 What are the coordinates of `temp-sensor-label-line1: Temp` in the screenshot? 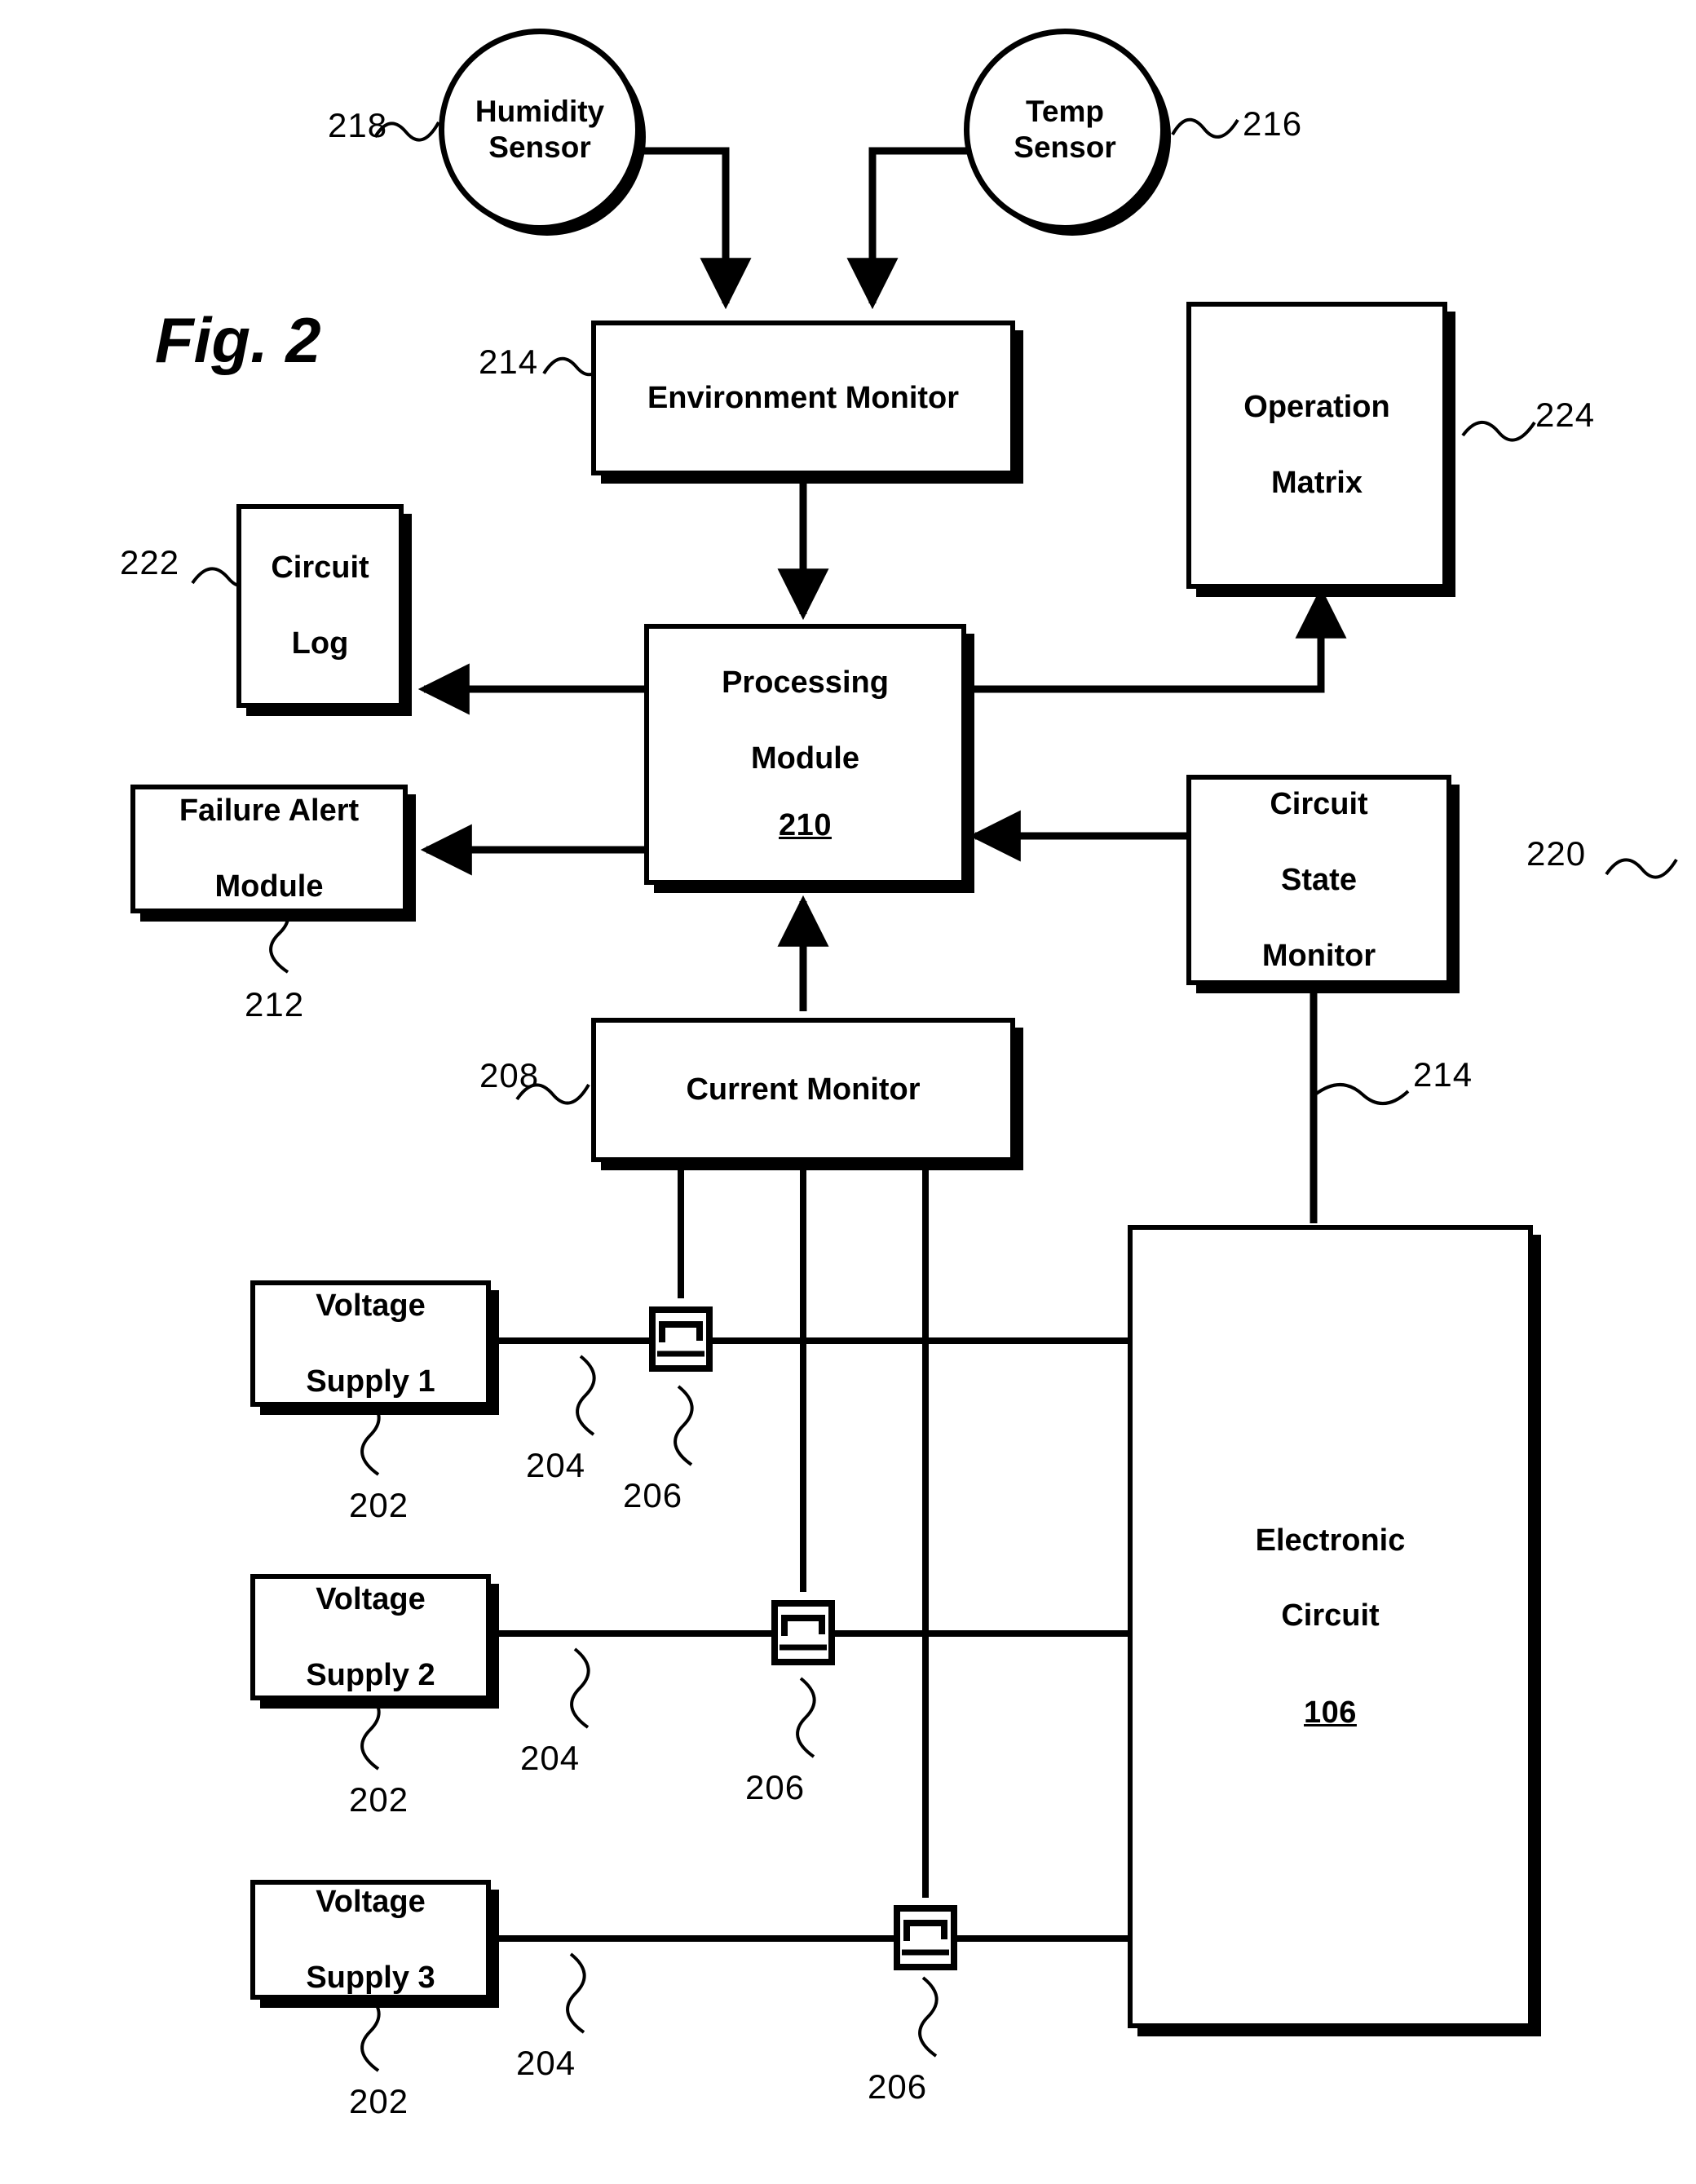 It's located at (1065, 111).